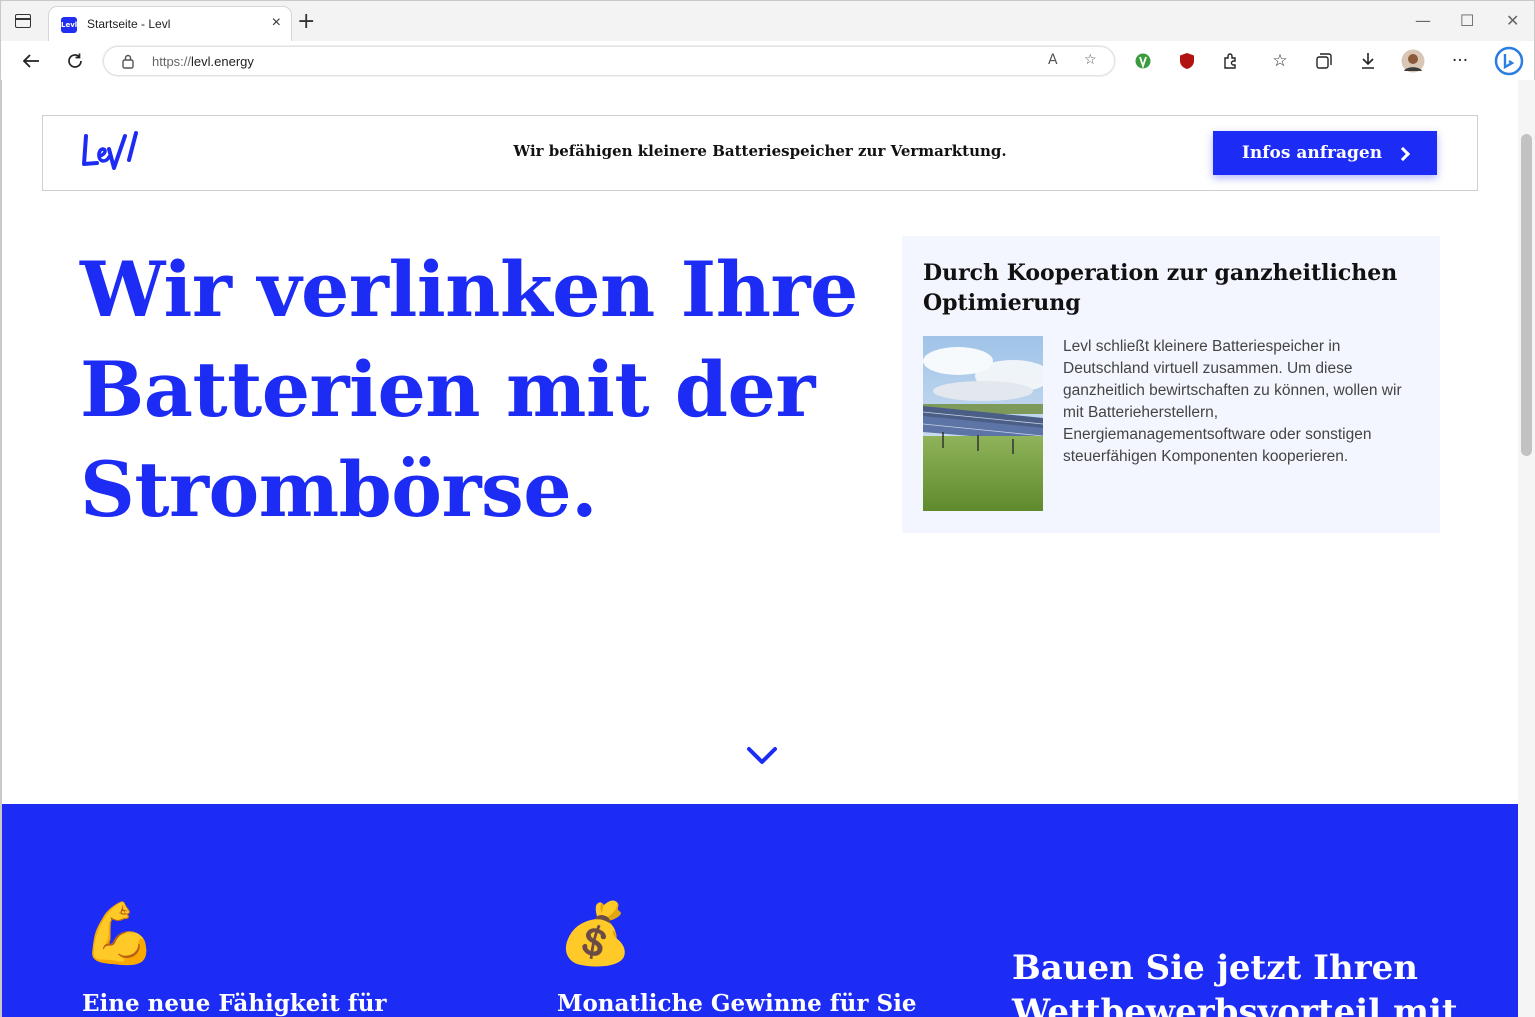 This screenshot has height=1017, width=1535. Describe the element at coordinates (1090, 60) in the screenshot. I see `favorite-star-icon: ☆` at that location.